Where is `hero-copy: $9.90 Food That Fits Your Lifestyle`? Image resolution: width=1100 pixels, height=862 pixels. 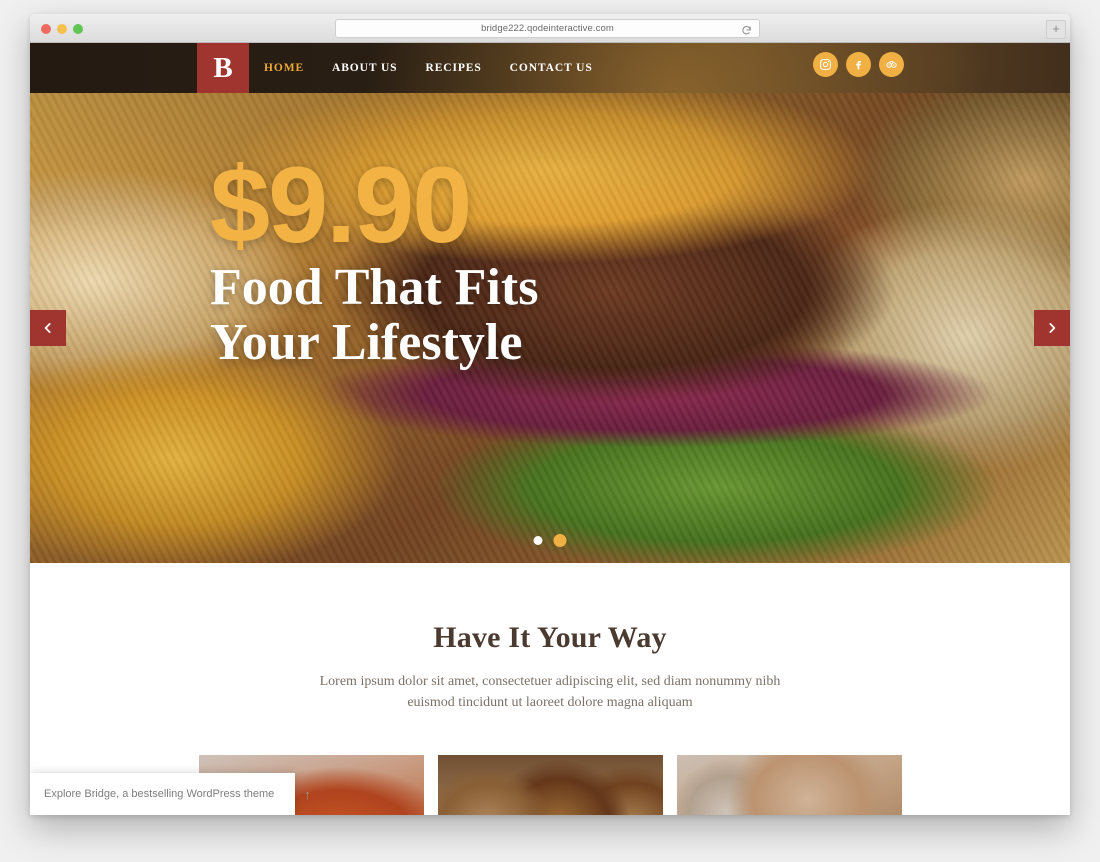
hero-copy: $9.90 Food That Fits Your Lifestyle is located at coordinates (374, 257).